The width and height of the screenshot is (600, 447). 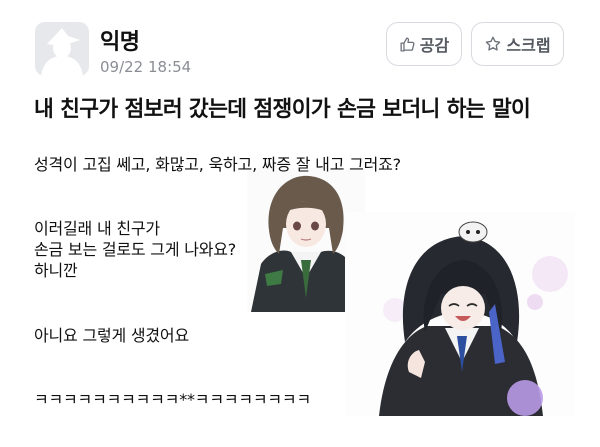 I want to click on post-title: 내 친구가 점보러 갔는데 점쟁이가 손금 보더니 하는 말이, so click(x=282, y=109).